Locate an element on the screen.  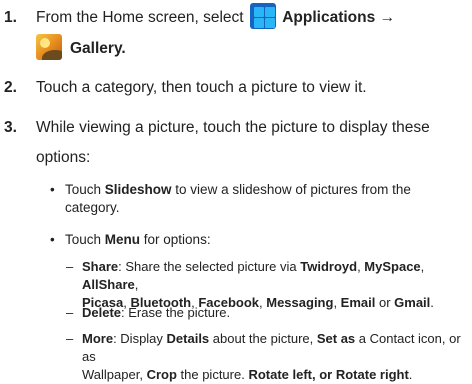
step-number: 2. is located at coordinates (10, 87).